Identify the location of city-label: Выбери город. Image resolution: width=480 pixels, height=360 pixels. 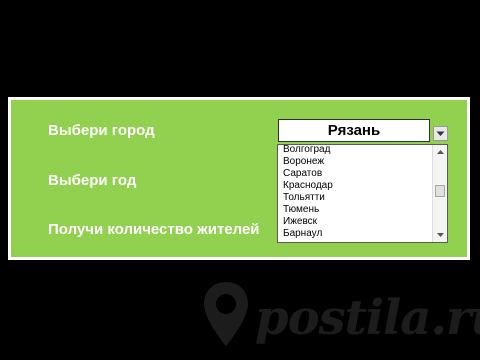
(101, 130).